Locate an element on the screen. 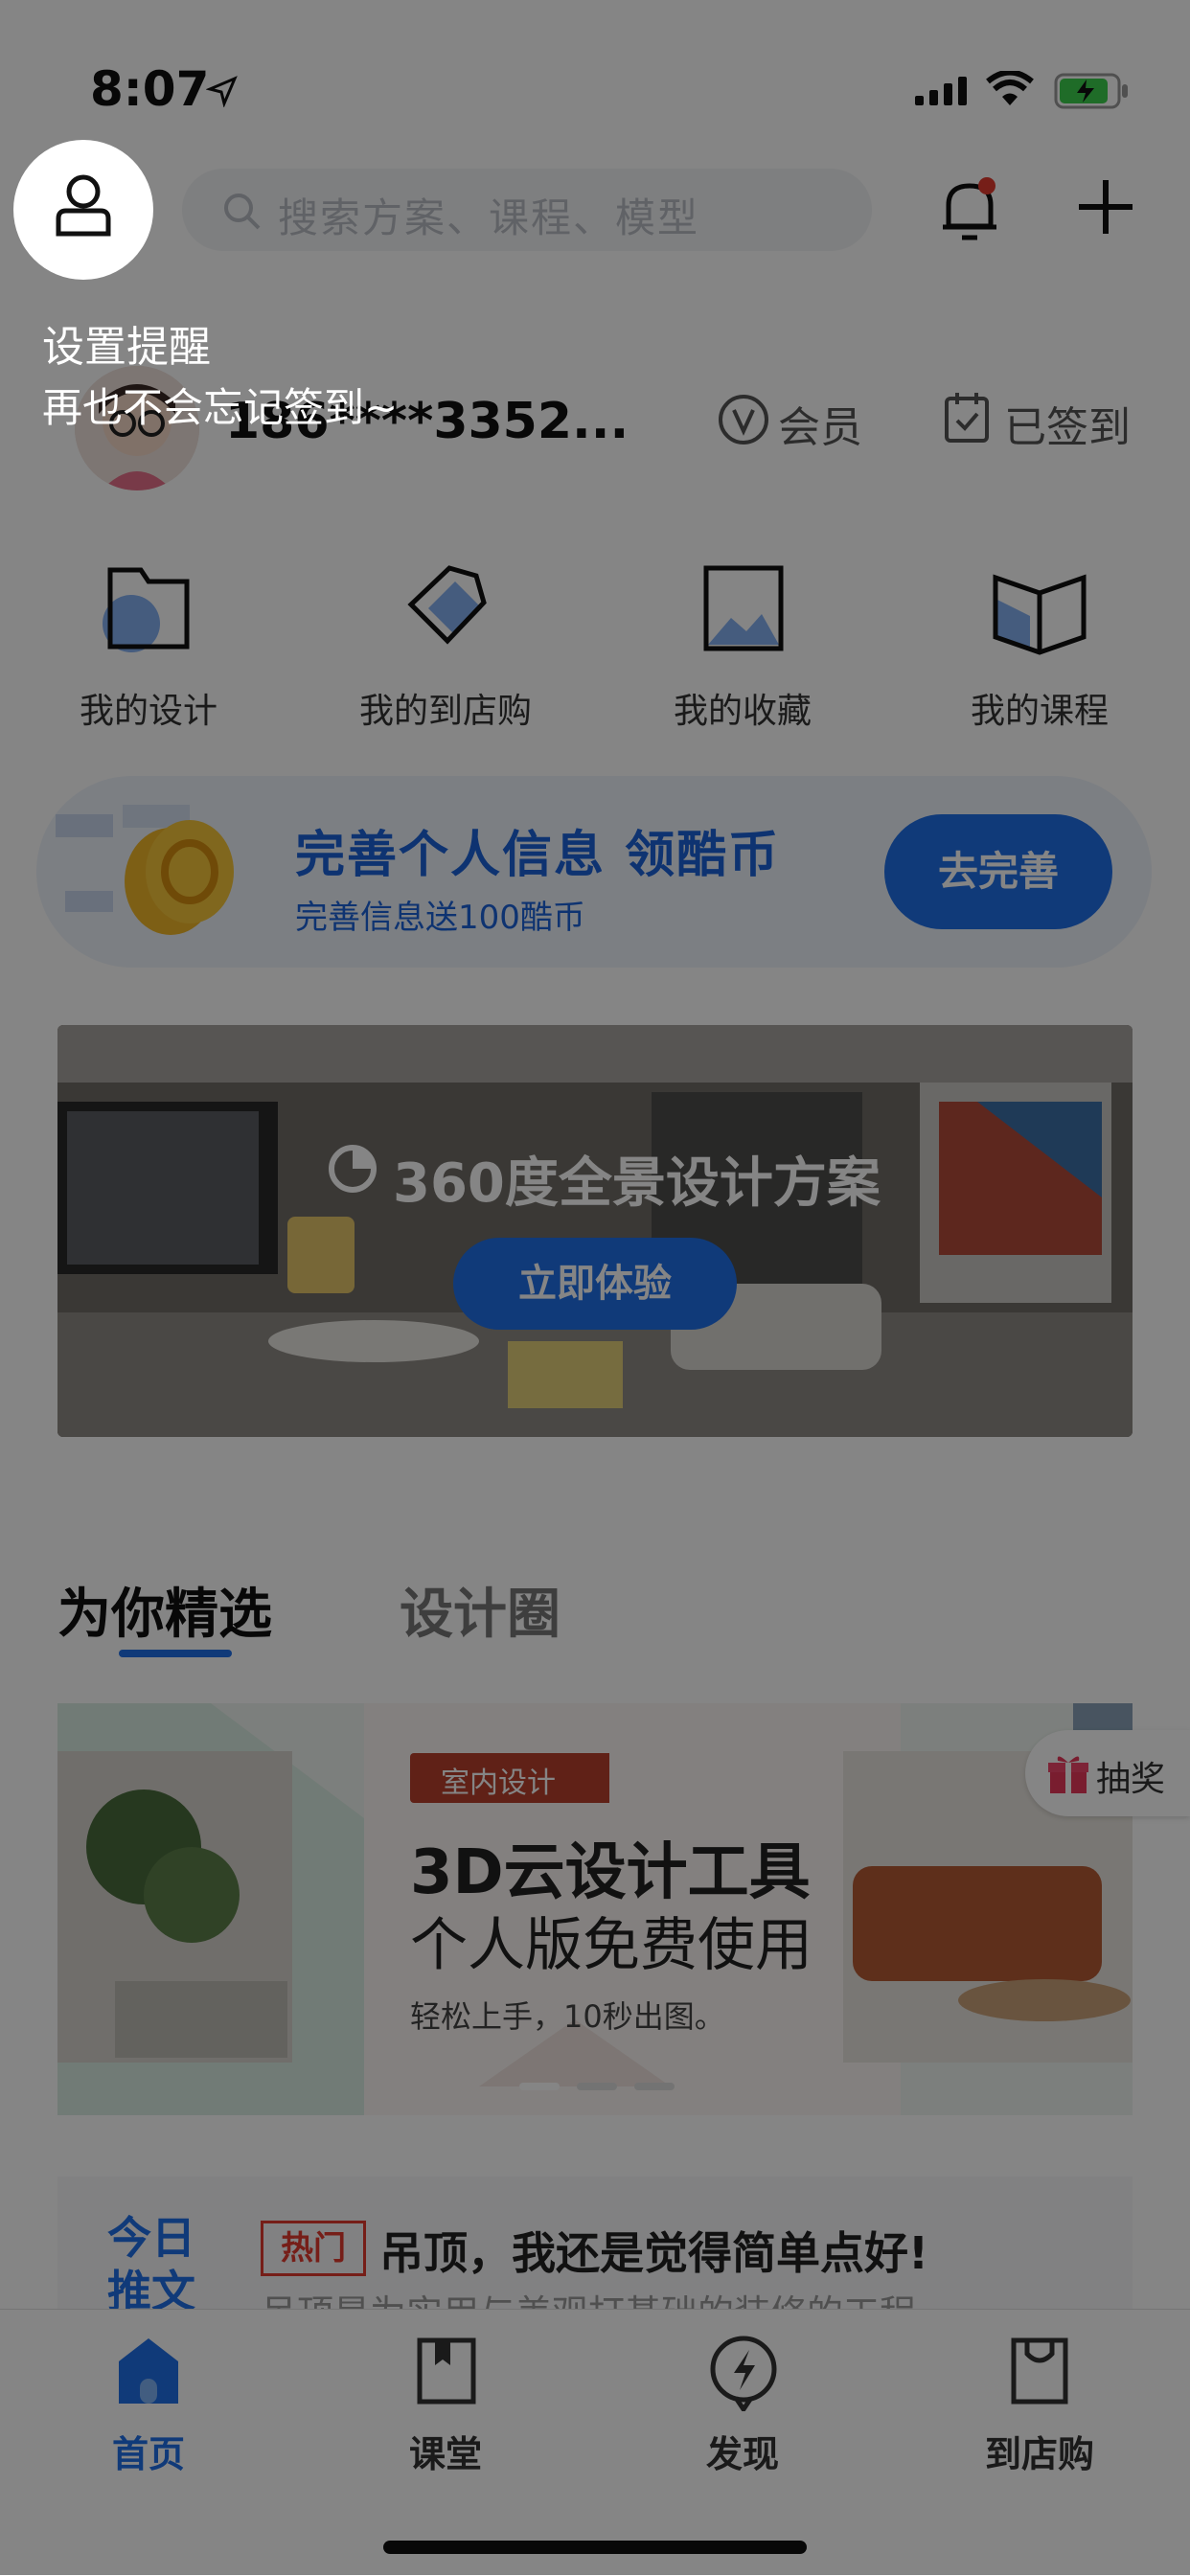 This screenshot has height=2576, width=1190. tab-discover-label: 发现 is located at coordinates (742, 2454).